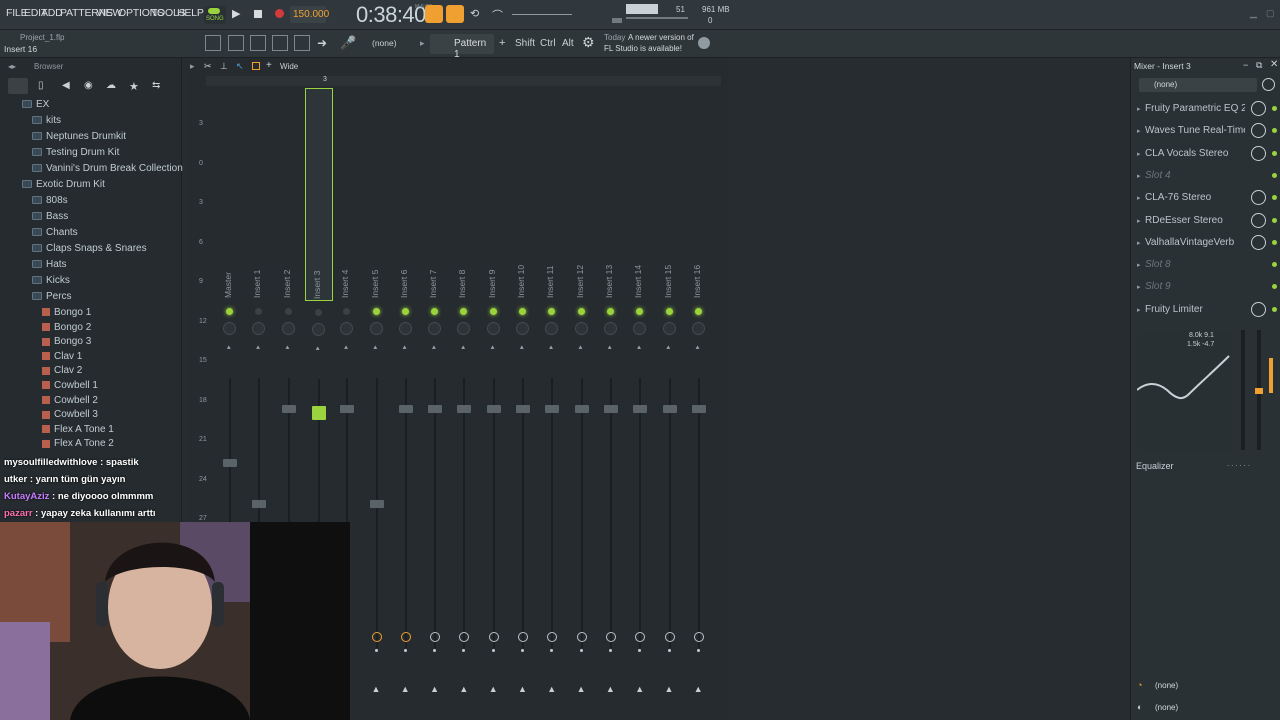 The width and height of the screenshot is (1280, 720). I want to click on browser-folder: Chants, so click(90, 235).